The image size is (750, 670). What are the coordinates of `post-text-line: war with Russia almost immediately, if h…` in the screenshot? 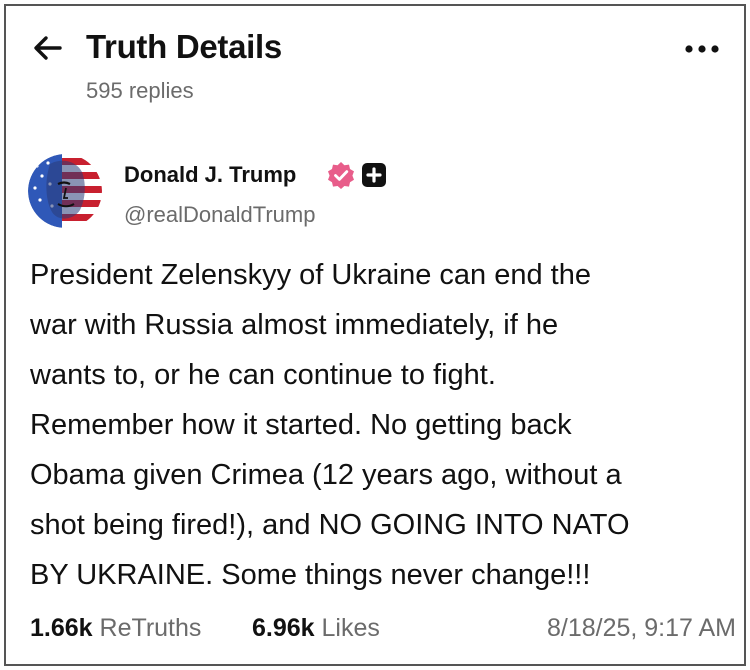 It's located at (294, 325).